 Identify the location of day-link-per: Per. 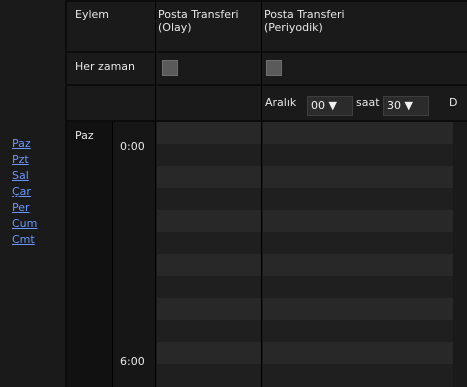
(32, 208).